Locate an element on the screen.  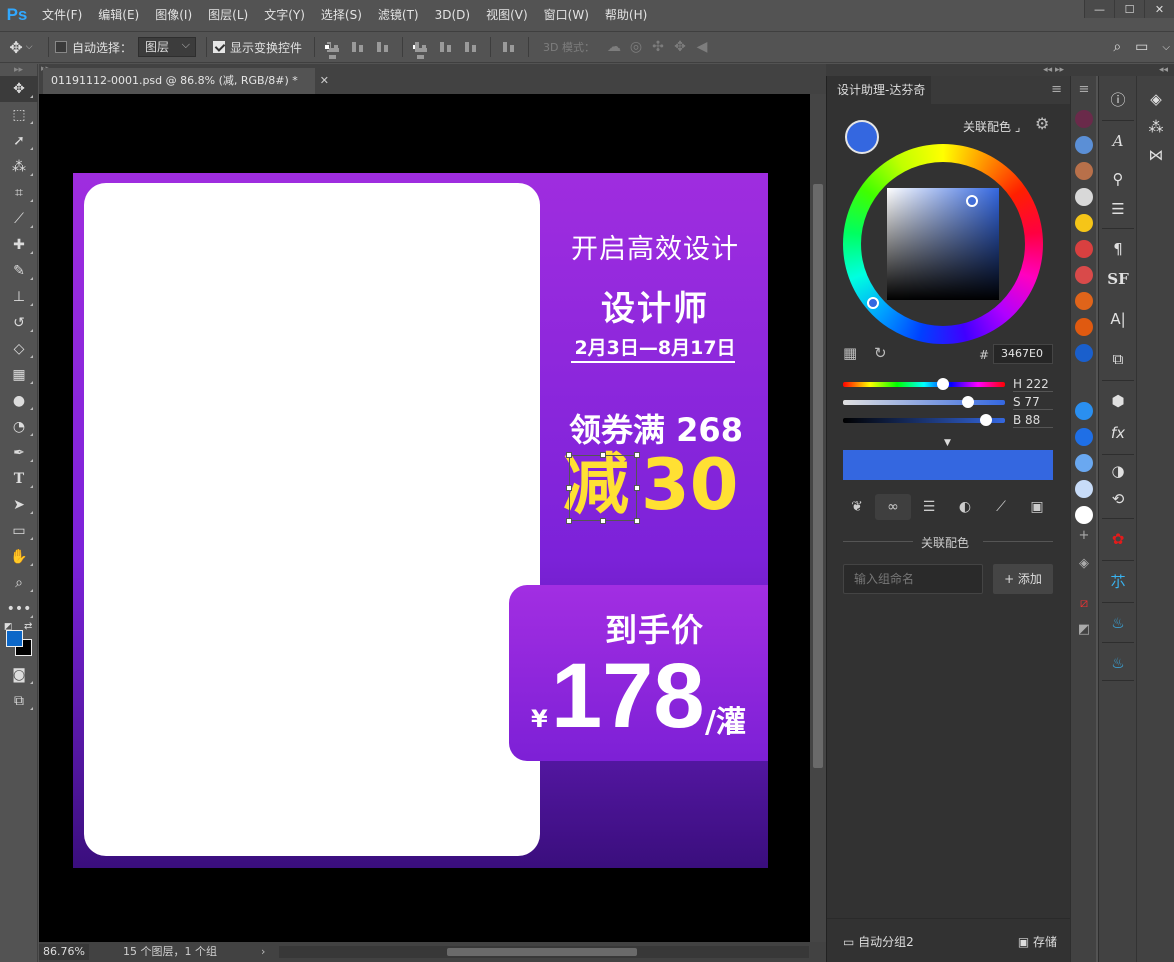
hue-value: H 222 is located at coordinates (1033, 384).